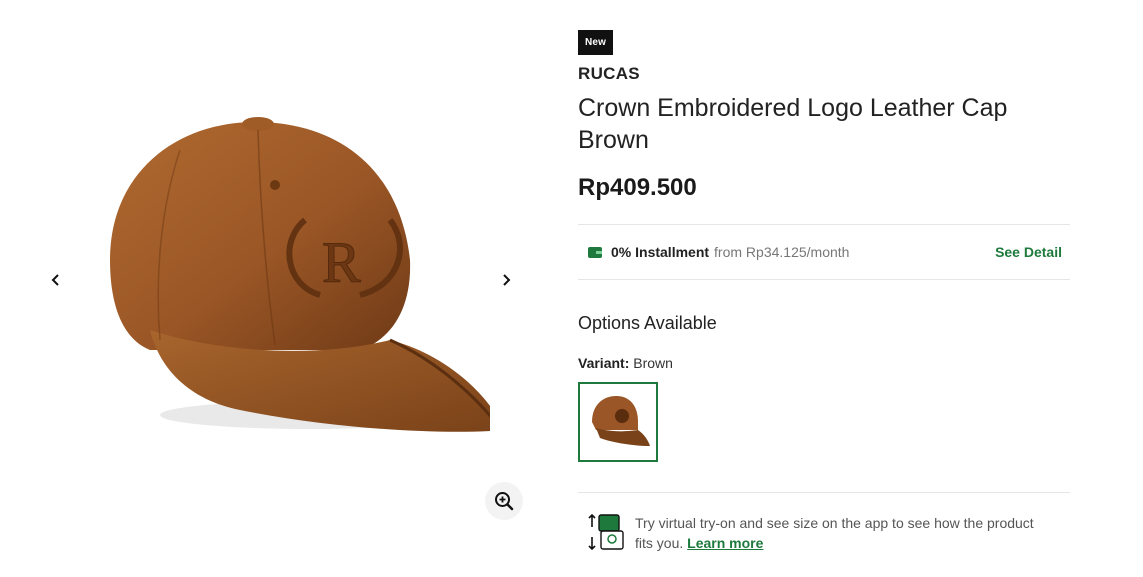 Image resolution: width=1143 pixels, height=577 pixels. What do you see at coordinates (653, 363) in the screenshot?
I see `variant-value: Brown` at bounding box center [653, 363].